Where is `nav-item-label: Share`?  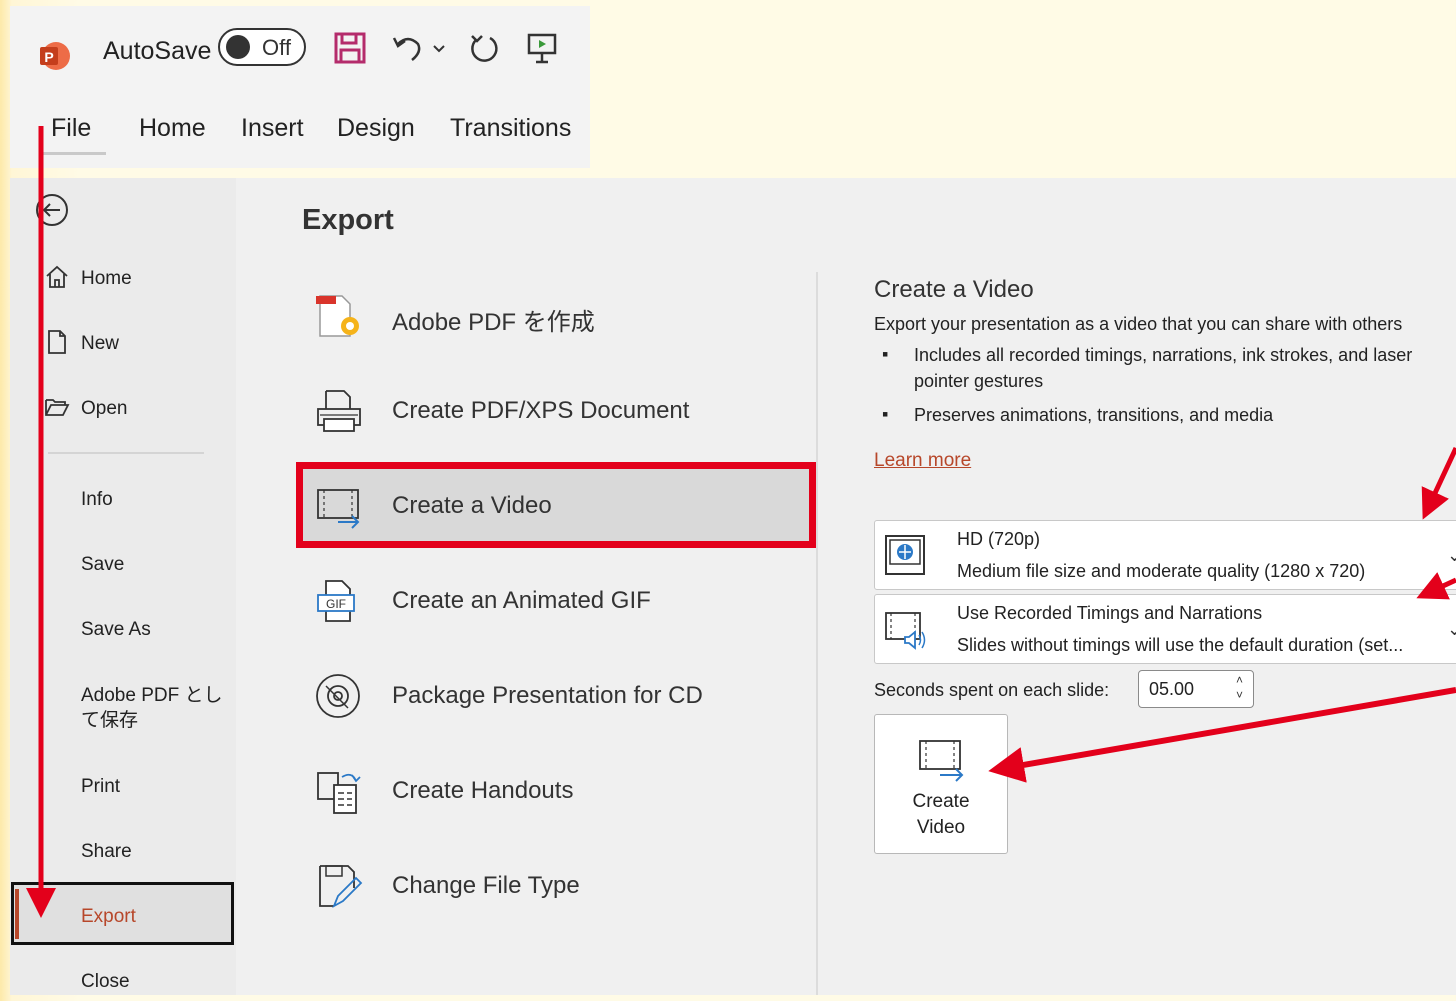 nav-item-label: Share is located at coordinates (106, 851).